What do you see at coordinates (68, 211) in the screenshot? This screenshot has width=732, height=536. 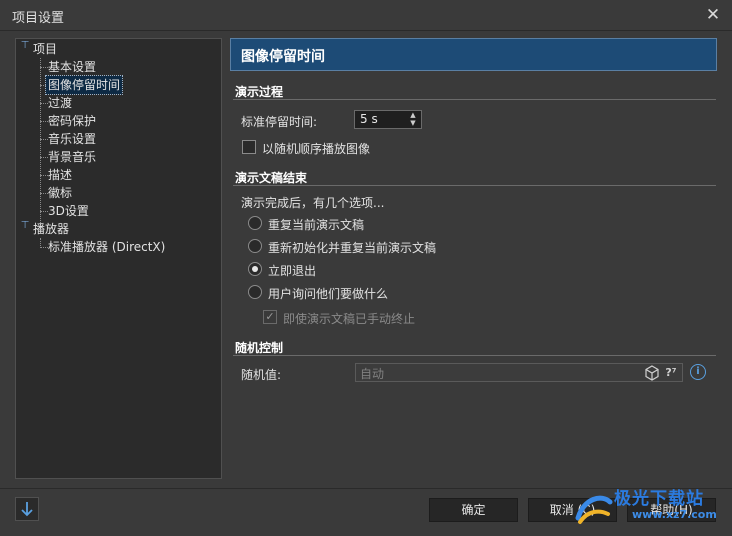 I see `tree-item-3d-settings: 3D设置` at bounding box center [68, 211].